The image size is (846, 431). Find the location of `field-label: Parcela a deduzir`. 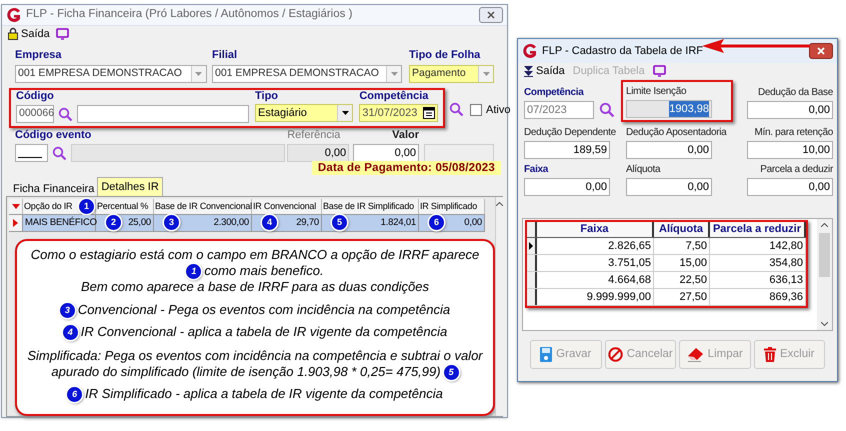

field-label: Parcela a deduzir is located at coordinates (796, 169).